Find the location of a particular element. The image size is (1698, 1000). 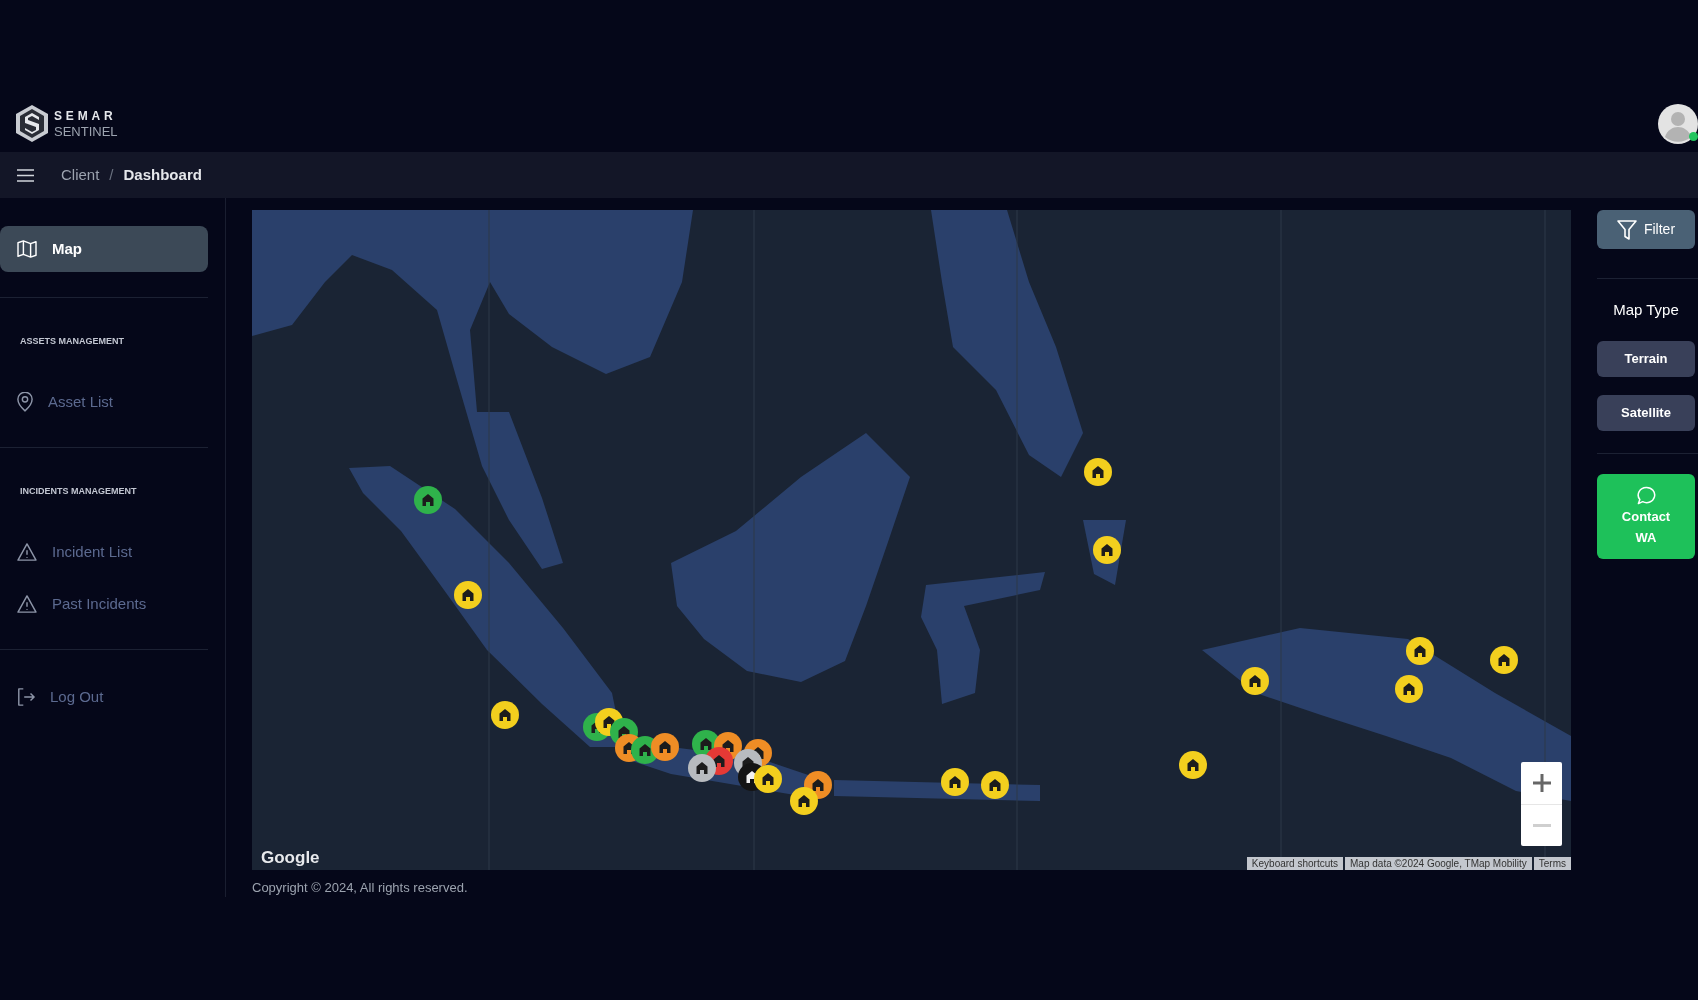

sidebar-item: Map is located at coordinates (104, 249).